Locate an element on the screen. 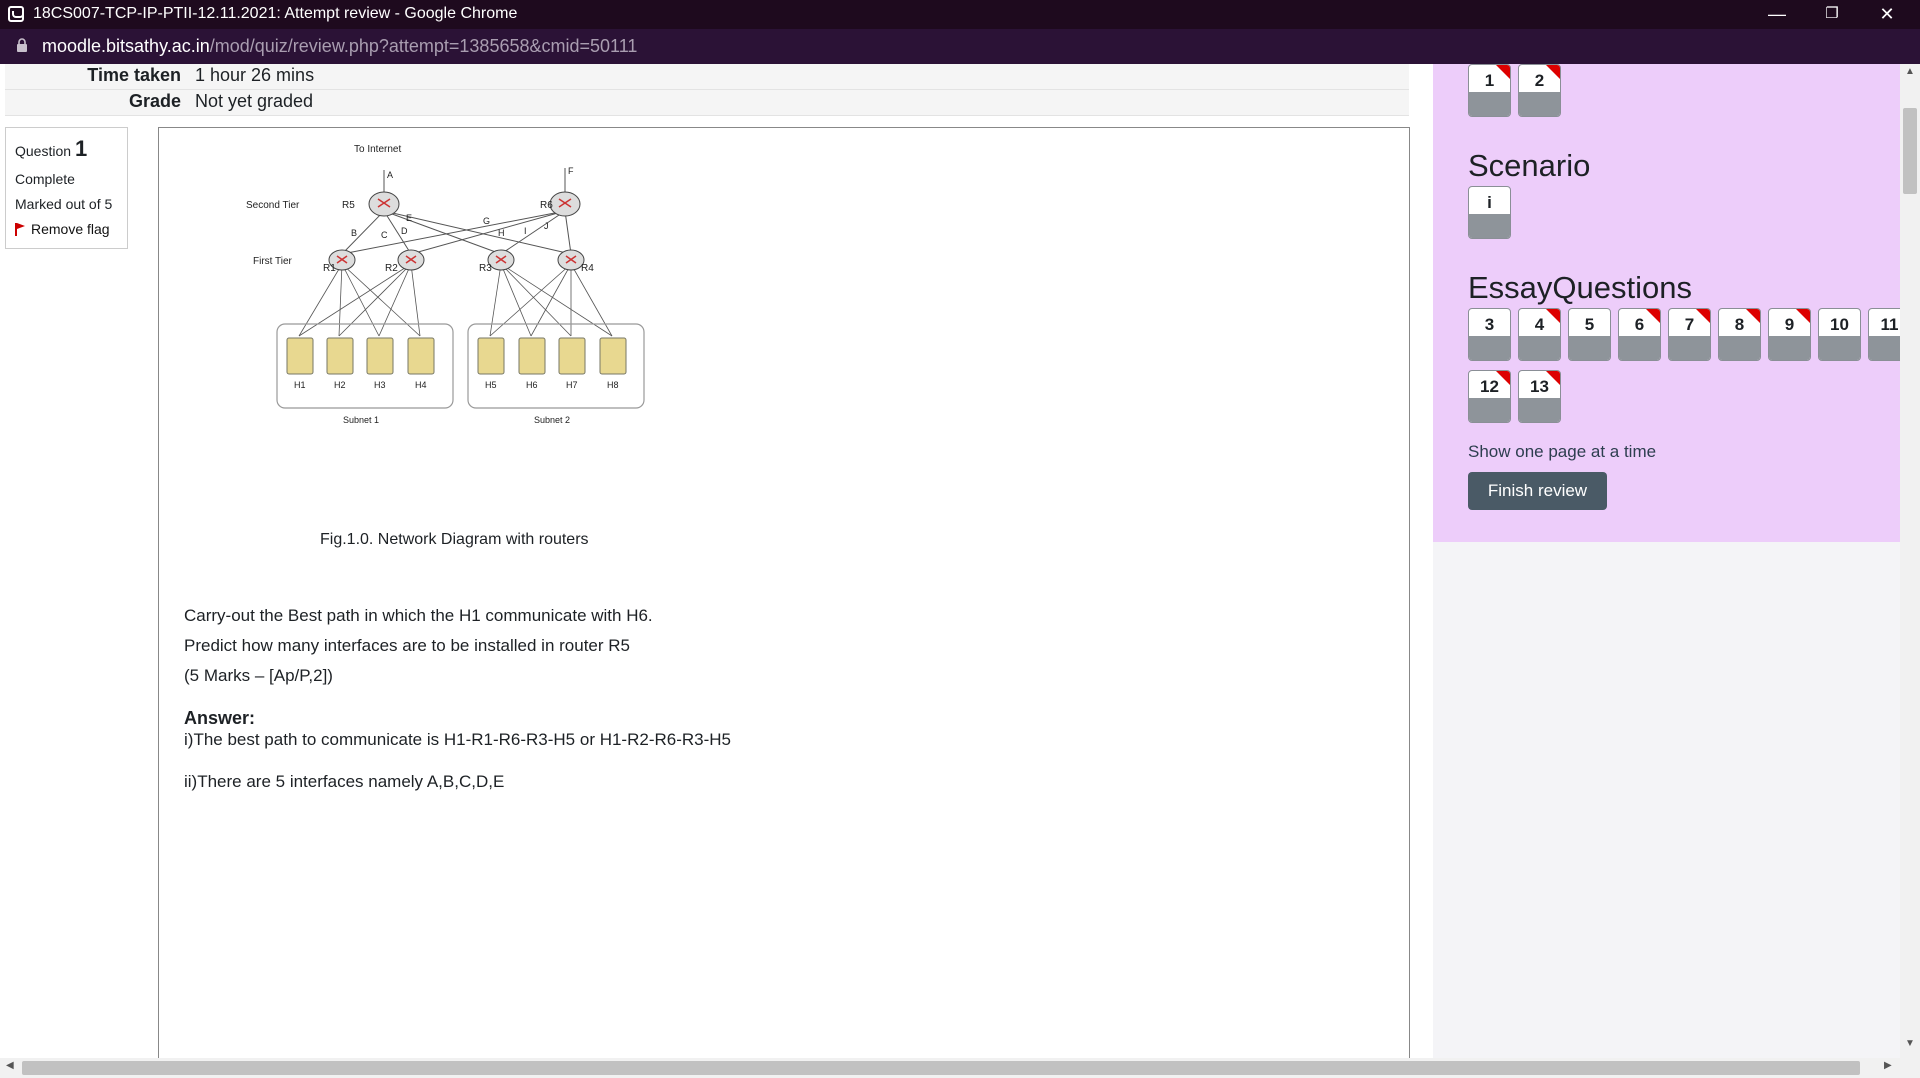  host-label: H8 is located at coordinates (613, 385).